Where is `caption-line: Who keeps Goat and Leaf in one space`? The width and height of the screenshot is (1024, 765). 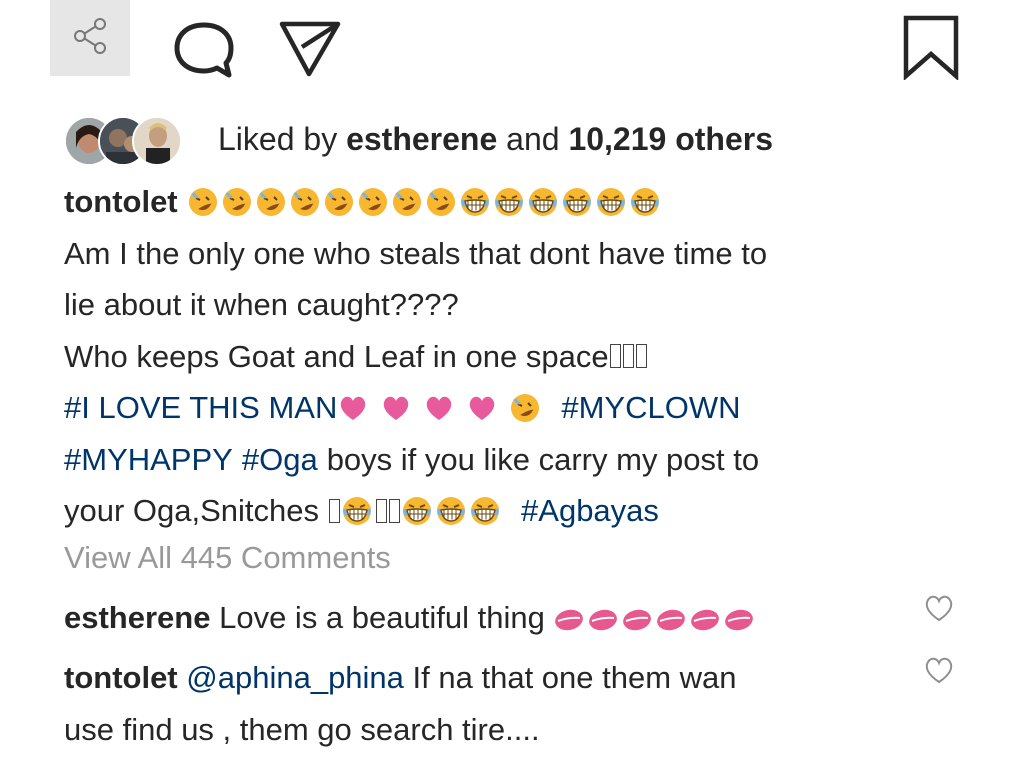 caption-line: Who keeps Goat and Leaf in one space is located at coordinates (524, 357).